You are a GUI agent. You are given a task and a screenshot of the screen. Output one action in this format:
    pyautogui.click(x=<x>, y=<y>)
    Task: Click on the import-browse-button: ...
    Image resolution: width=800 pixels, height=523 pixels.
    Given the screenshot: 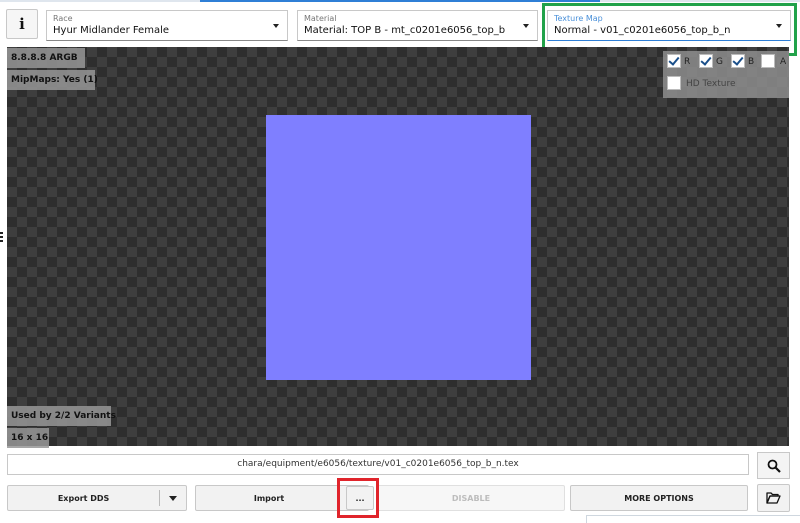 What is the action you would take?
    pyautogui.click(x=360, y=498)
    